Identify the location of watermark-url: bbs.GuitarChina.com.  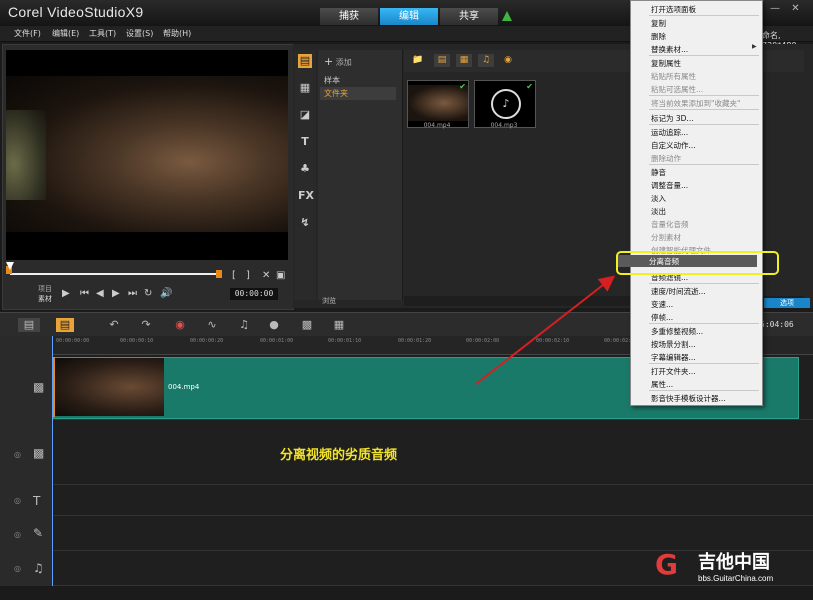
(736, 578).